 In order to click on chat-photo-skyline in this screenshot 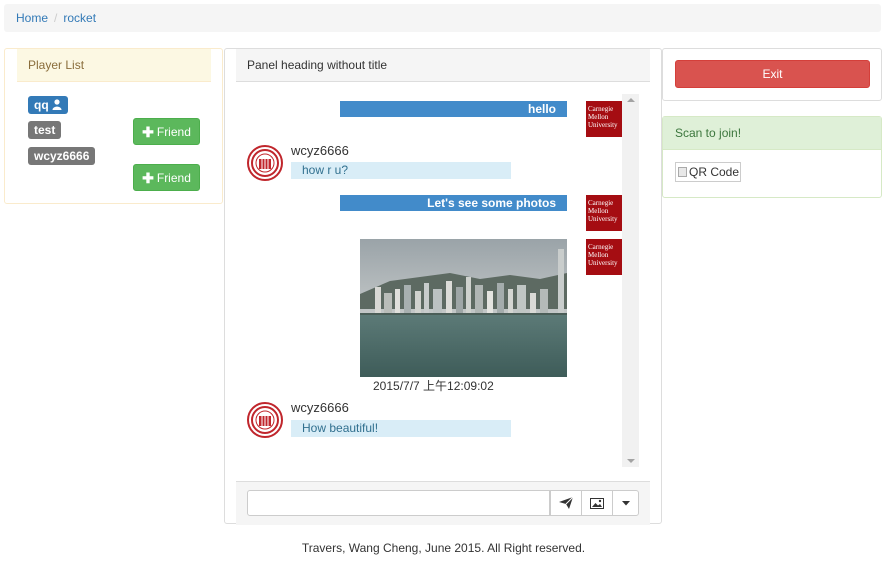, I will do `click(463, 308)`.